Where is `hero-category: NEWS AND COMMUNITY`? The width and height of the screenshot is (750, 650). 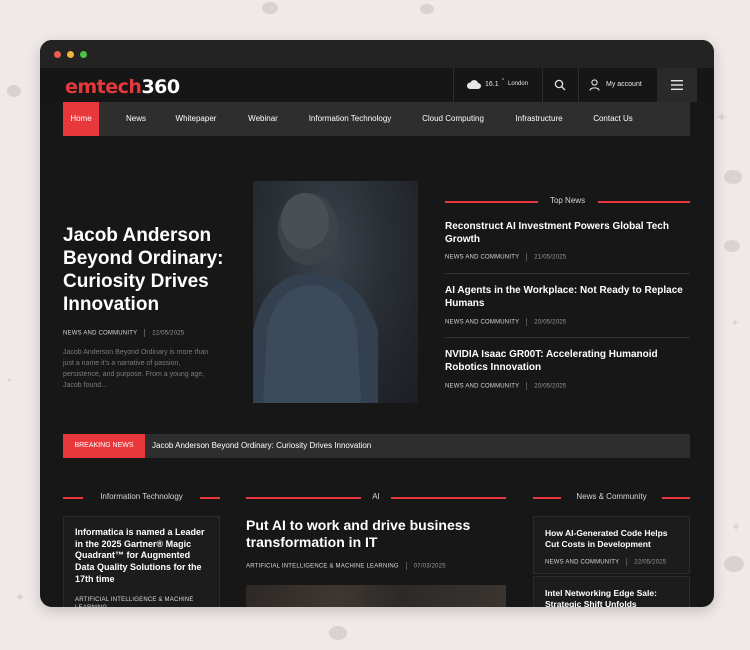
hero-category: NEWS AND COMMUNITY is located at coordinates (100, 334).